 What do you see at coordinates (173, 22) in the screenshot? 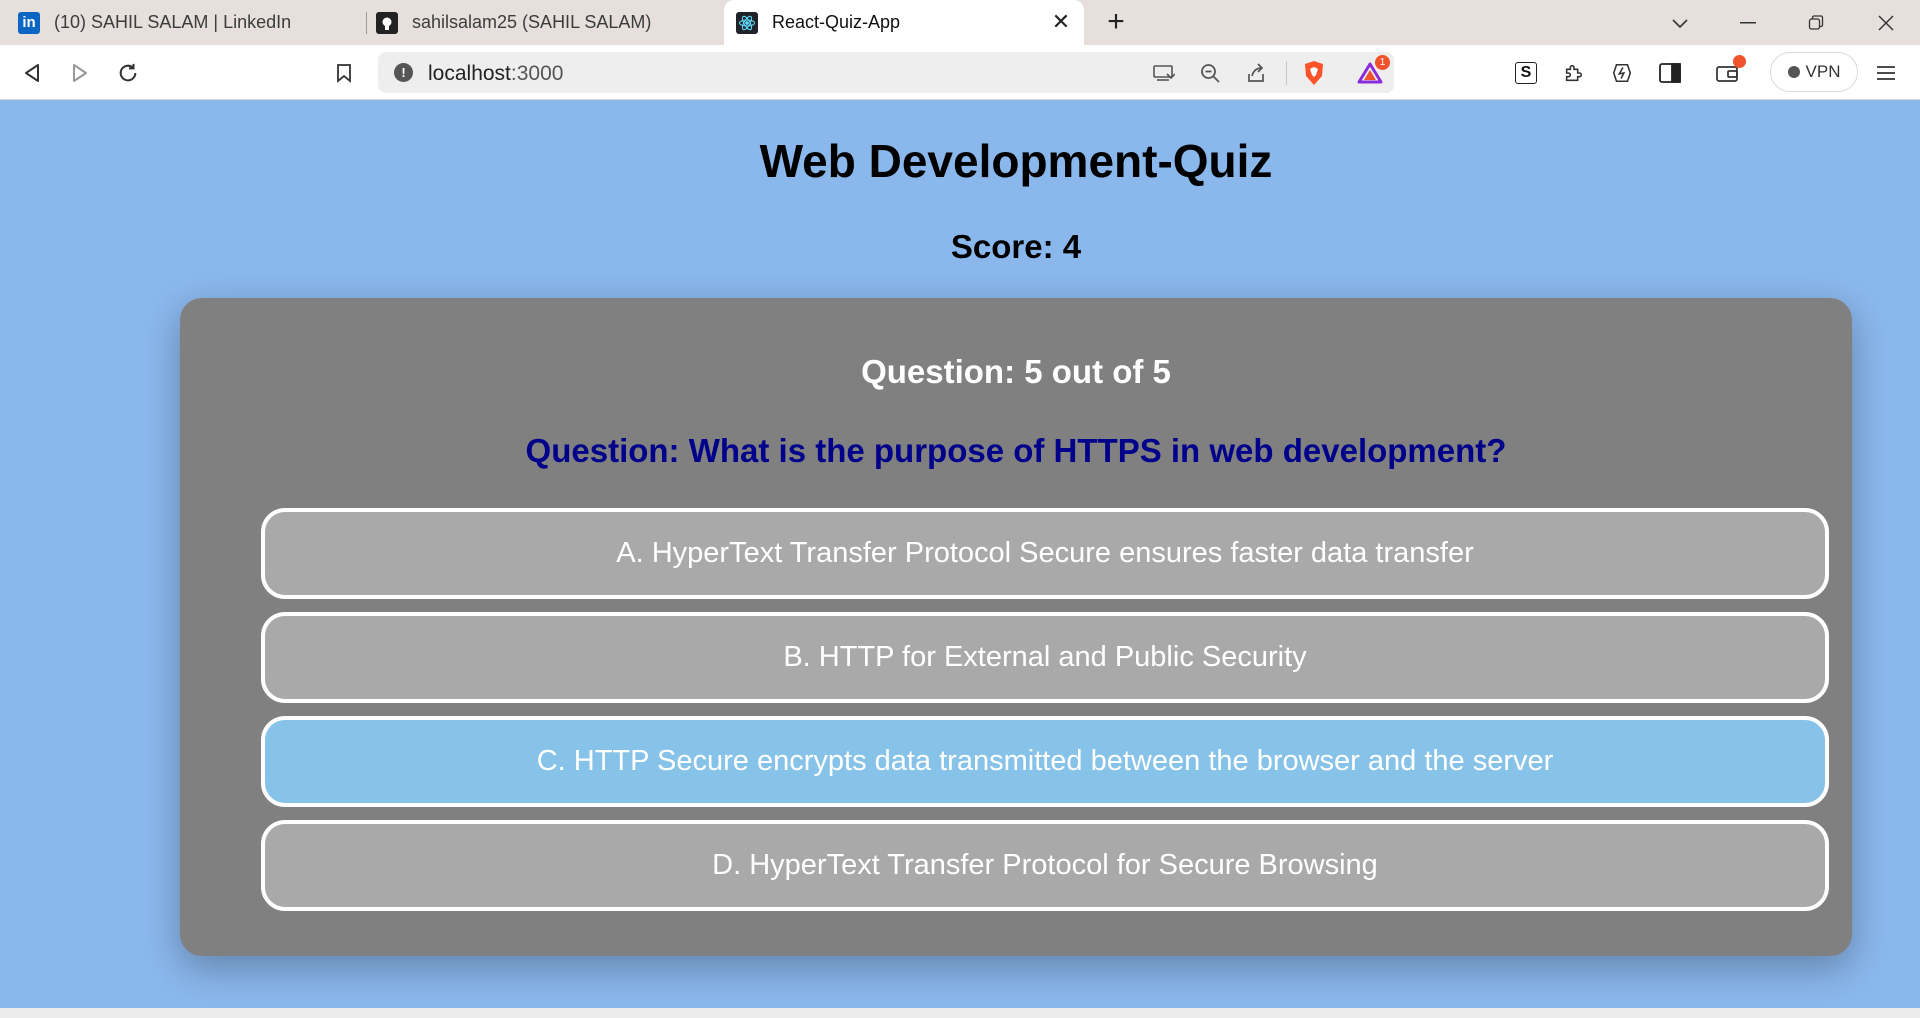
I see `tab-label: (10) SAHIL SALAM | LinkedIn` at bounding box center [173, 22].